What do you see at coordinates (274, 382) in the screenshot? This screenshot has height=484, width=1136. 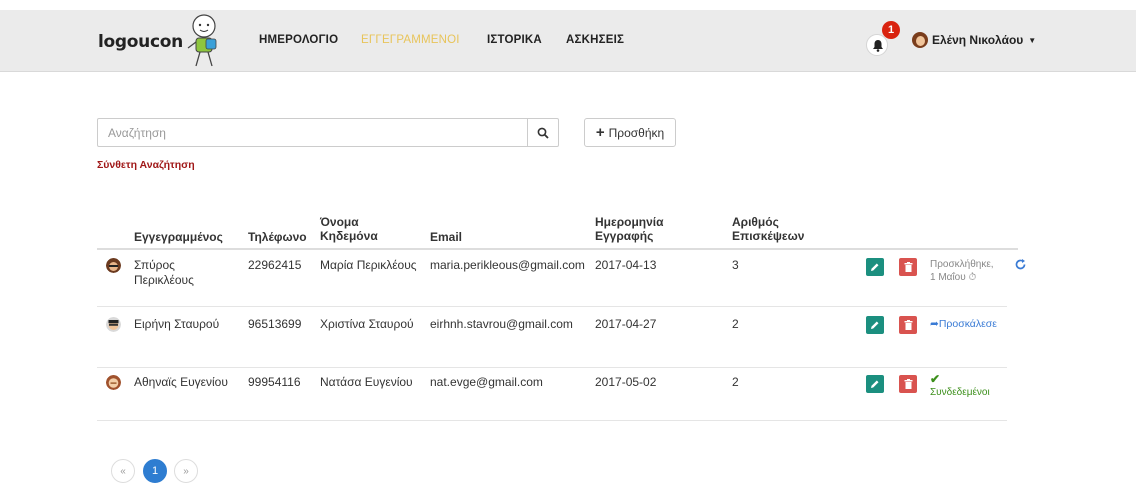 I see `phone: 99954116` at bounding box center [274, 382].